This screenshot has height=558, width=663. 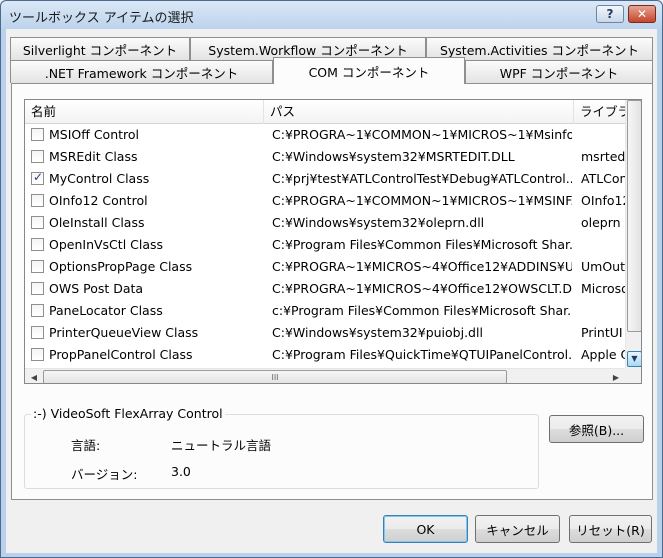 I want to click on tab-label: WPF コンポーネント, so click(x=559, y=73).